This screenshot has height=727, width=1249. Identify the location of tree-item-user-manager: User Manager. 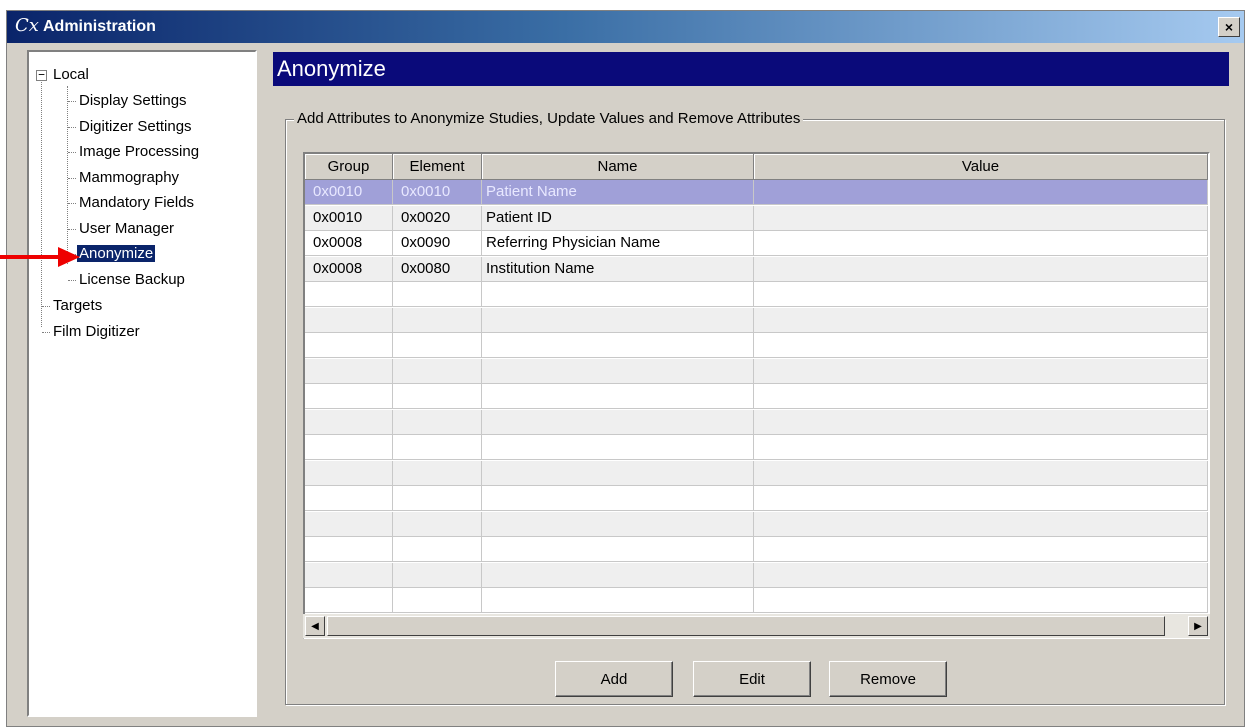
(126, 229).